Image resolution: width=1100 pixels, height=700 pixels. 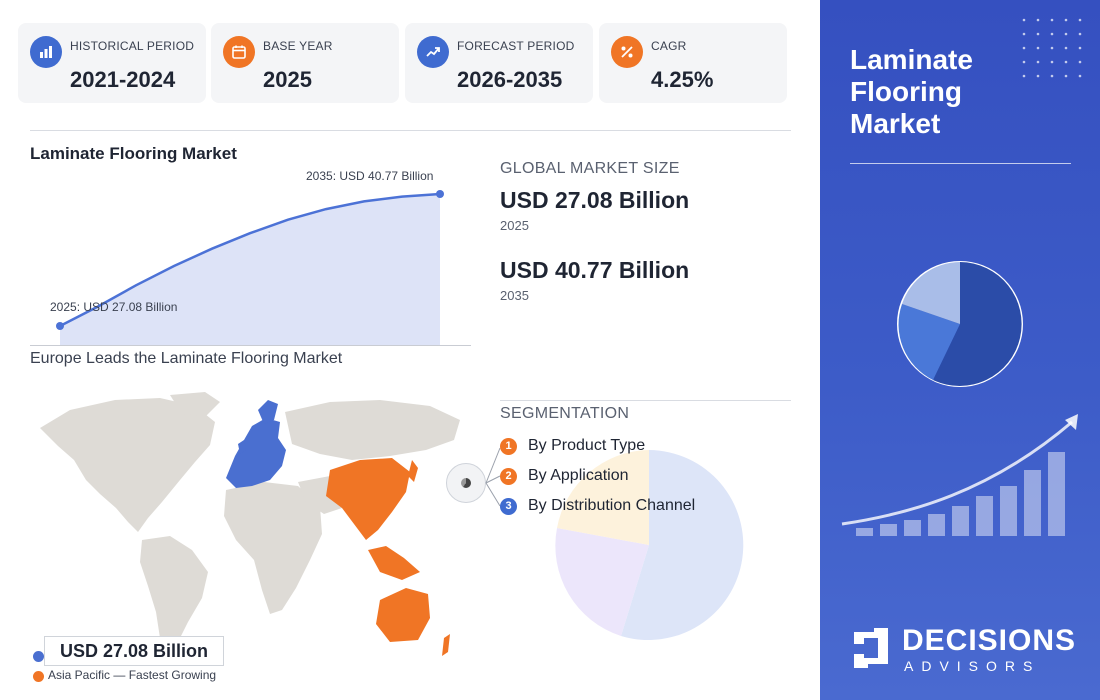 I want to click on asia-pacific-region, so click(x=368, y=499).